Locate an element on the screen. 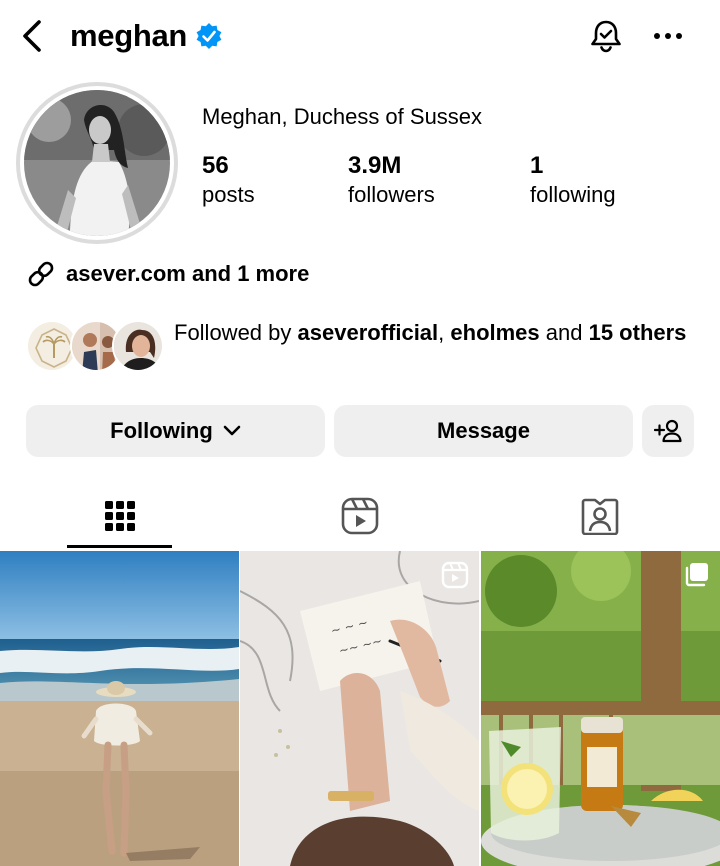 The width and height of the screenshot is (720, 866). reels-icon is located at coordinates (360, 516).